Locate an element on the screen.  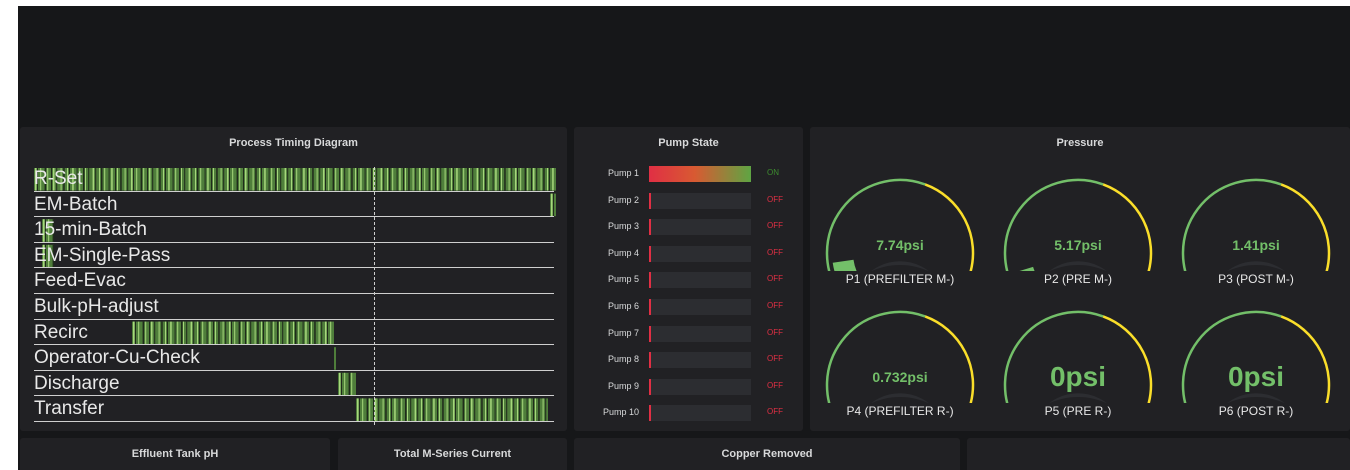
gauge-label: P5 (PRE R-) is located at coordinates (1078, 411).